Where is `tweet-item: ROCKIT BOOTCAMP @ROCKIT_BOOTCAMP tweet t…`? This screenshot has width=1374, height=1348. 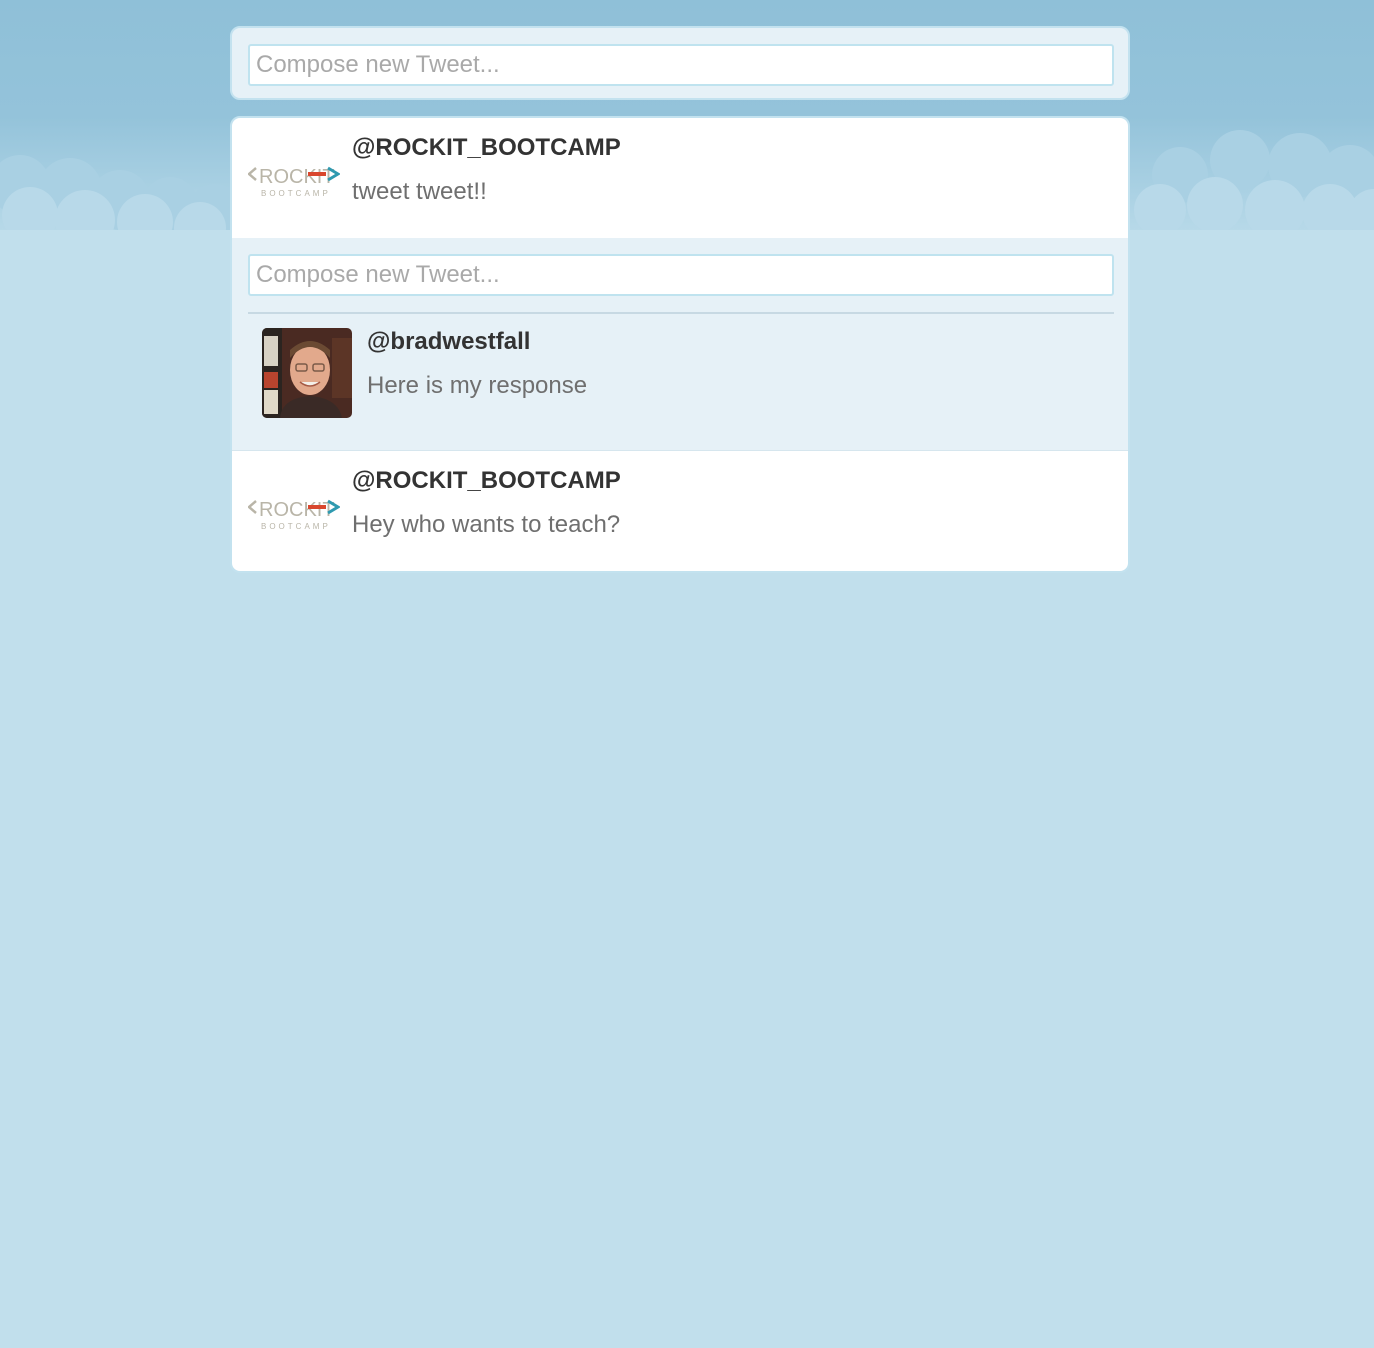
tweet-item: ROCKIT BOOTCAMP @ROCKIT_BOOTCAMP tweet t… is located at coordinates (680, 178).